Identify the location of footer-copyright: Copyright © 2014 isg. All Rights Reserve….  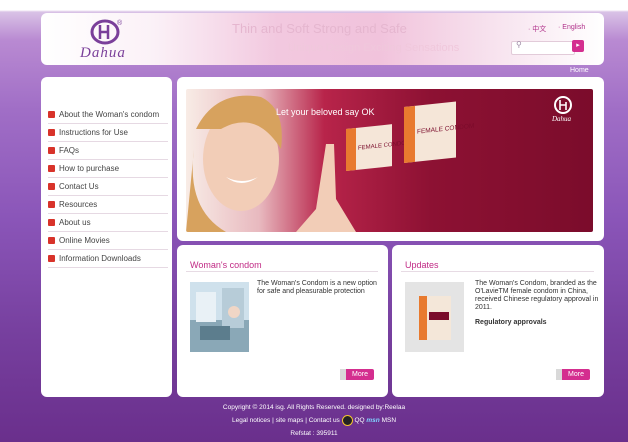
(314, 407).